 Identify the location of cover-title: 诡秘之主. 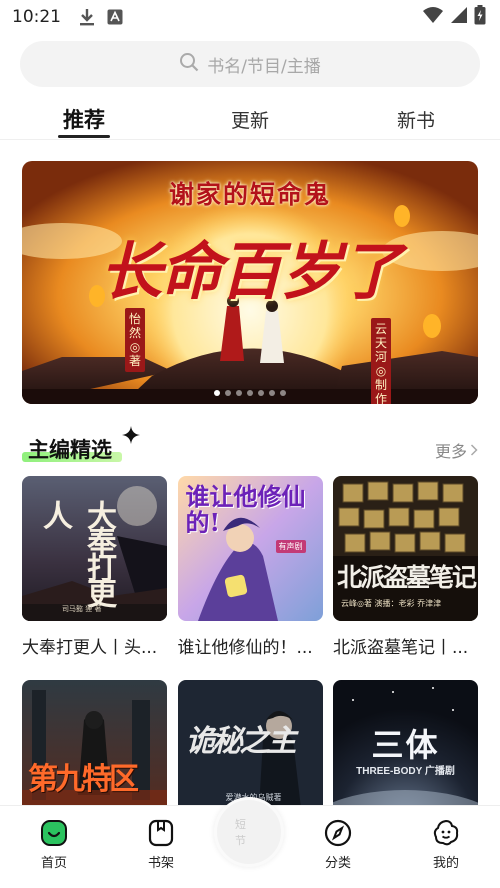
(241, 741).